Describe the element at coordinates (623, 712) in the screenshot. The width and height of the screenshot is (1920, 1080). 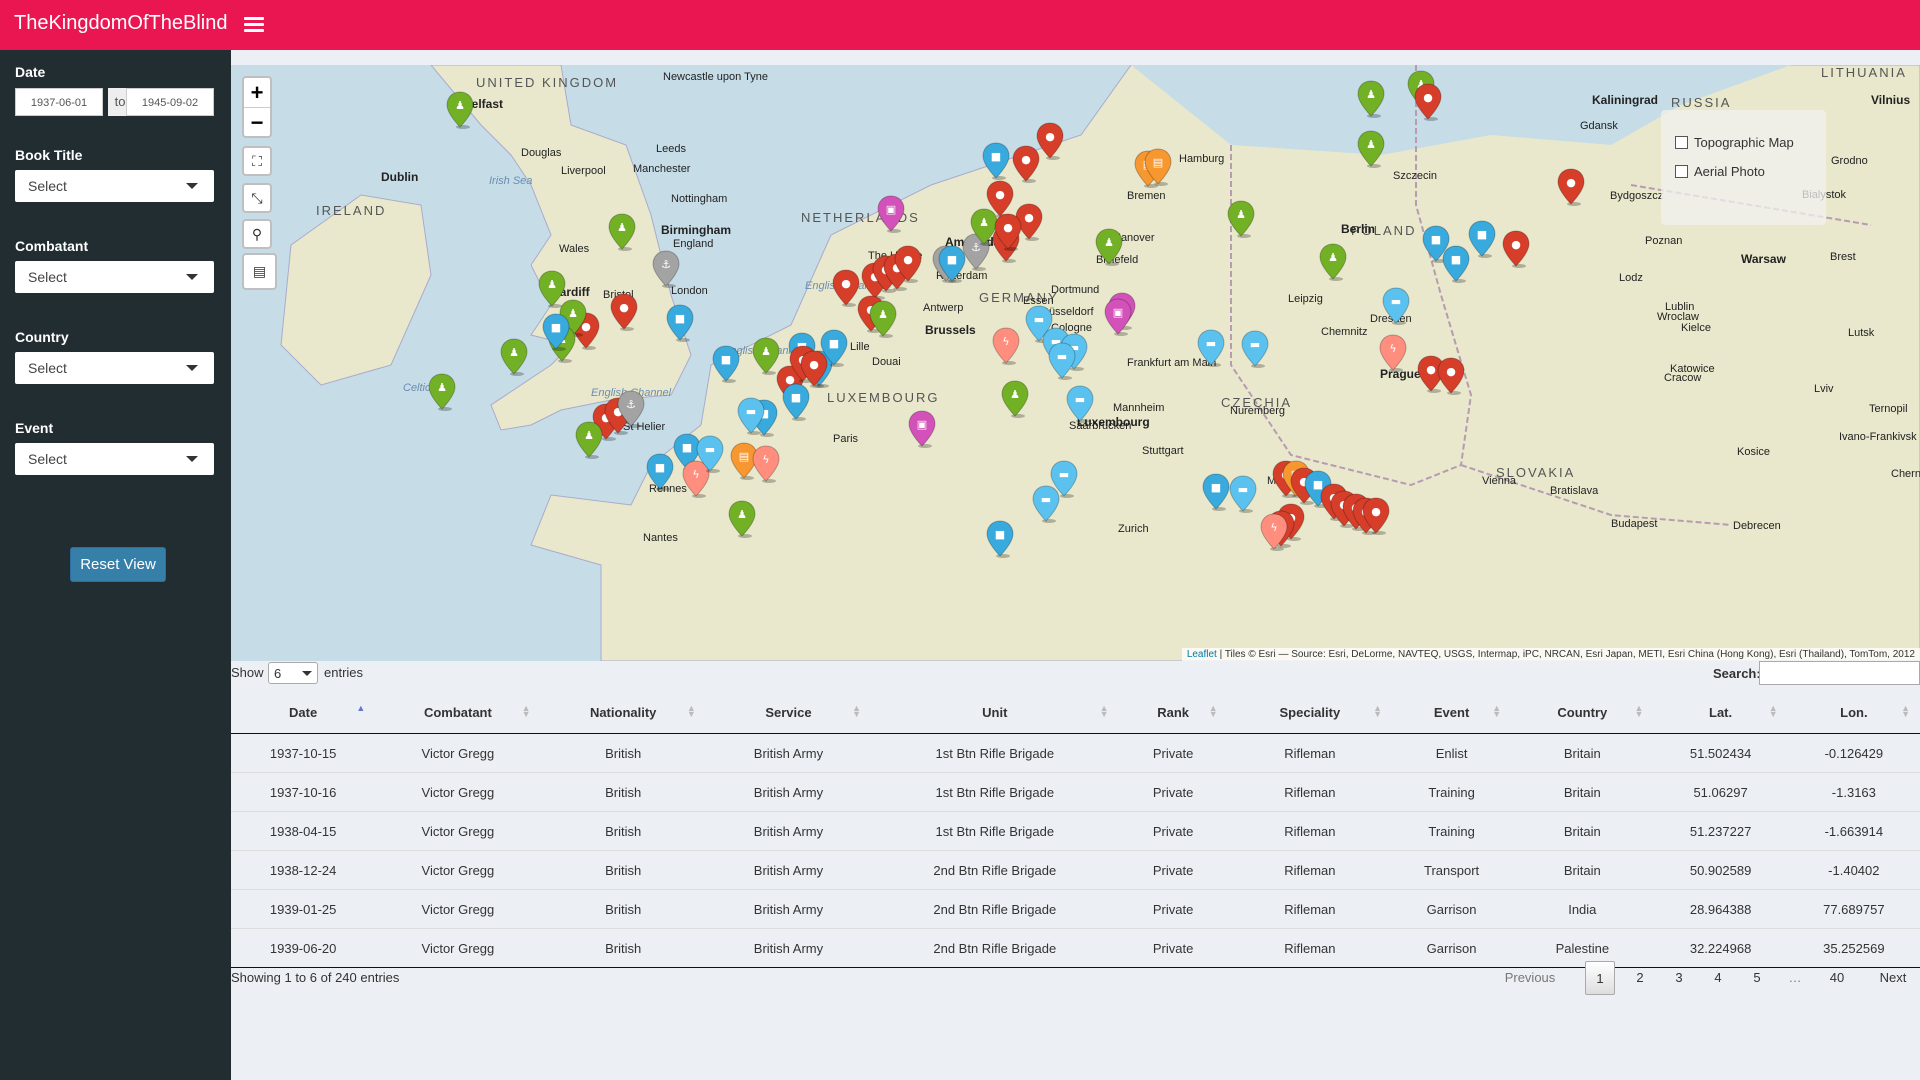
I see `col-header-nationality: Nationality ▲ ▼` at that location.